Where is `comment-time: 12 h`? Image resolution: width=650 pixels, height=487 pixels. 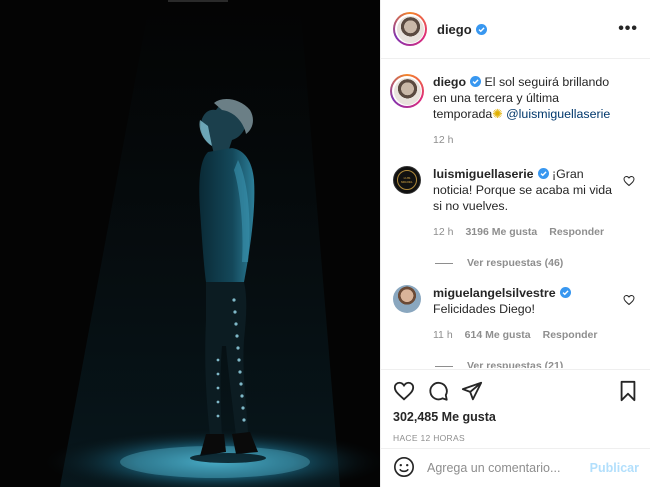
comment-time: 12 h is located at coordinates (443, 232).